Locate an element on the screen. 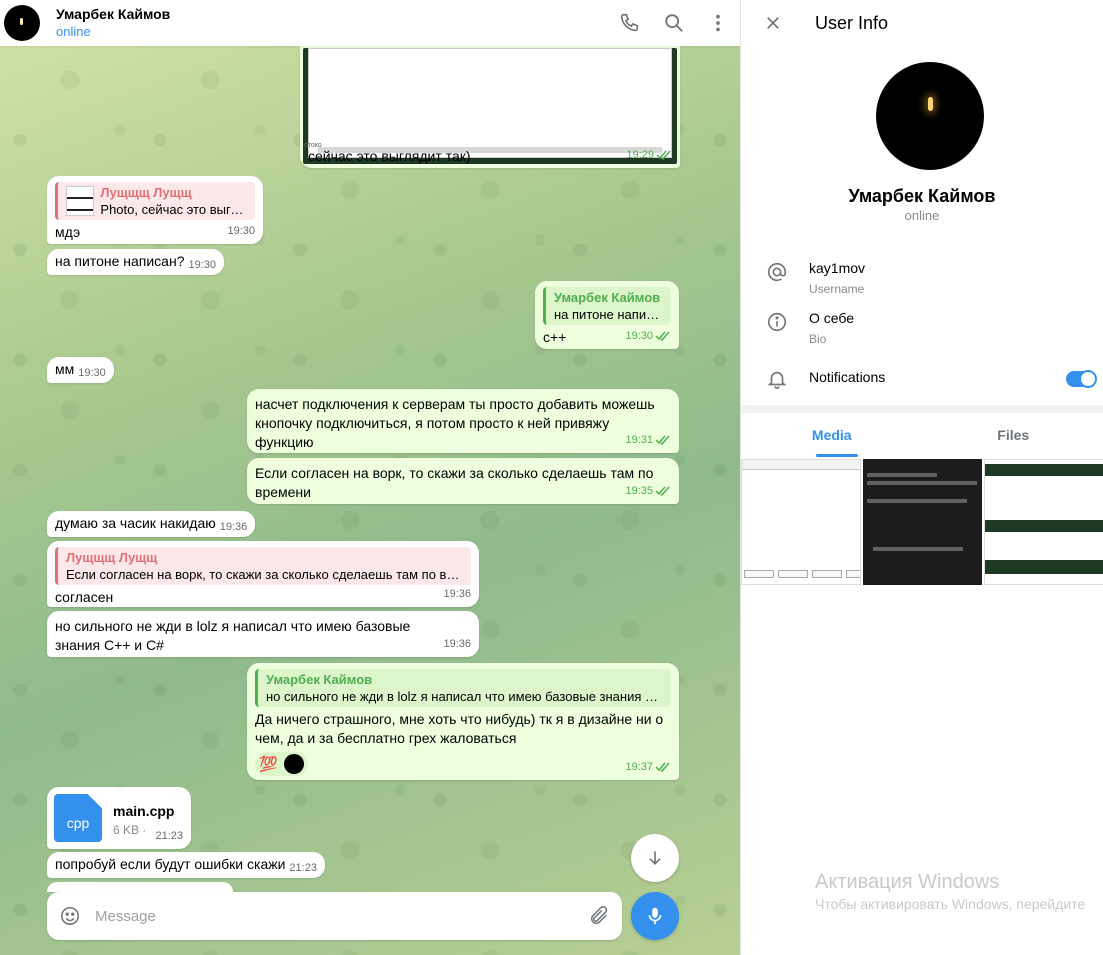  media-grid is located at coordinates (922, 522).